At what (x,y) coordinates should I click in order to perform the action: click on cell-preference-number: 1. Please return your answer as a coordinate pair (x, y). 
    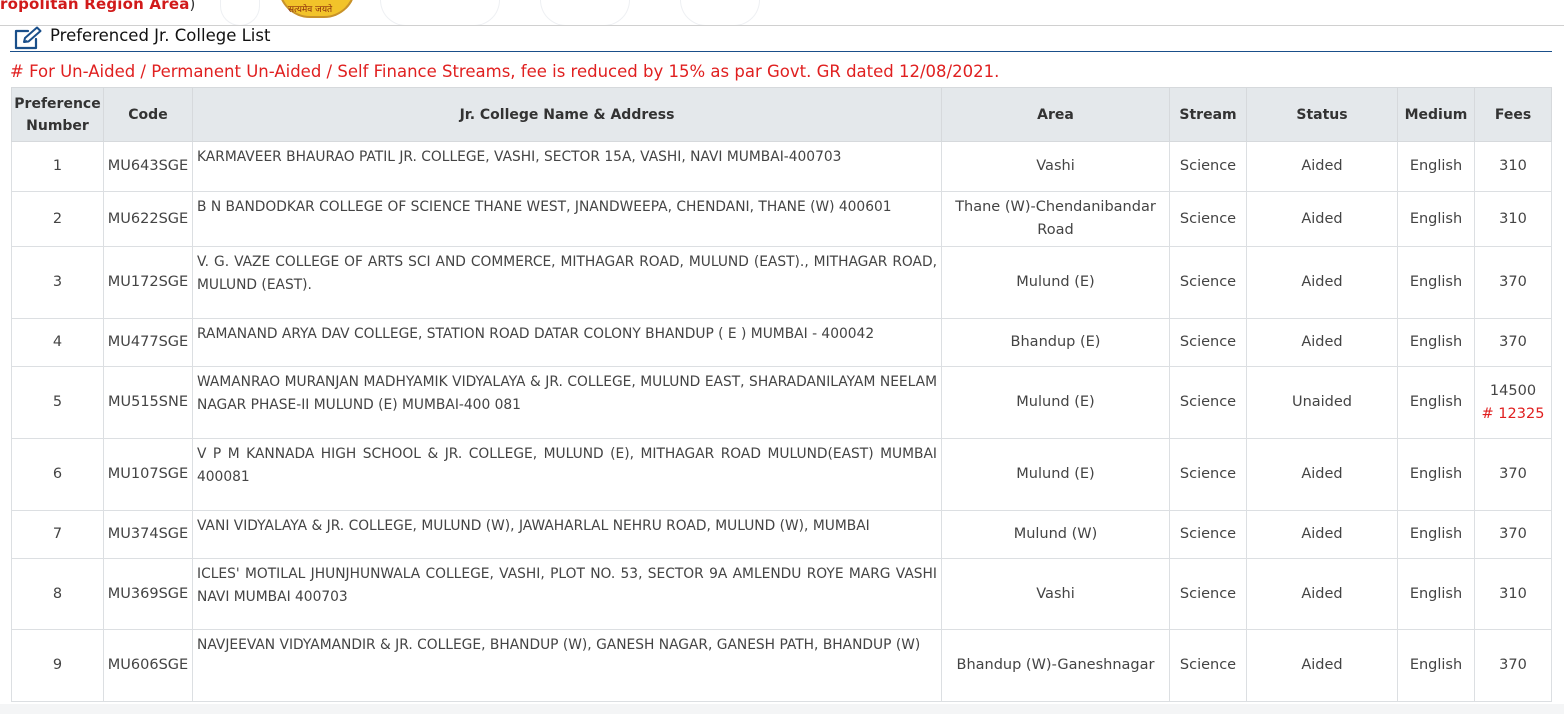
    Looking at the image, I should click on (57, 166).